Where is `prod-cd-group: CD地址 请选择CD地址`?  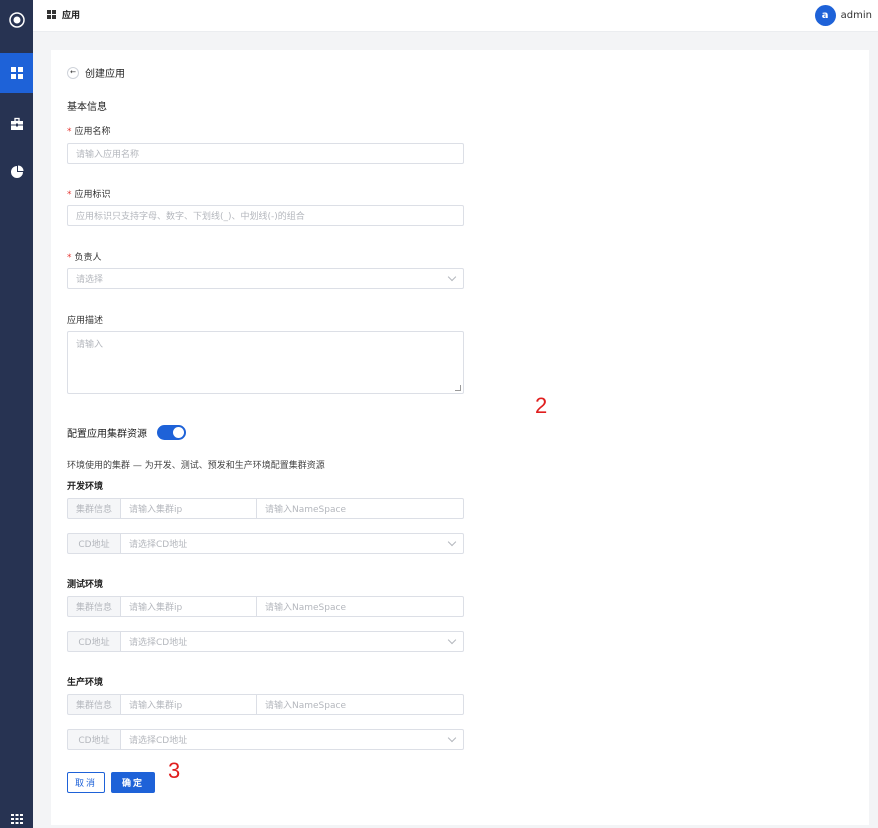 prod-cd-group: CD地址 请选择CD地址 is located at coordinates (265, 739).